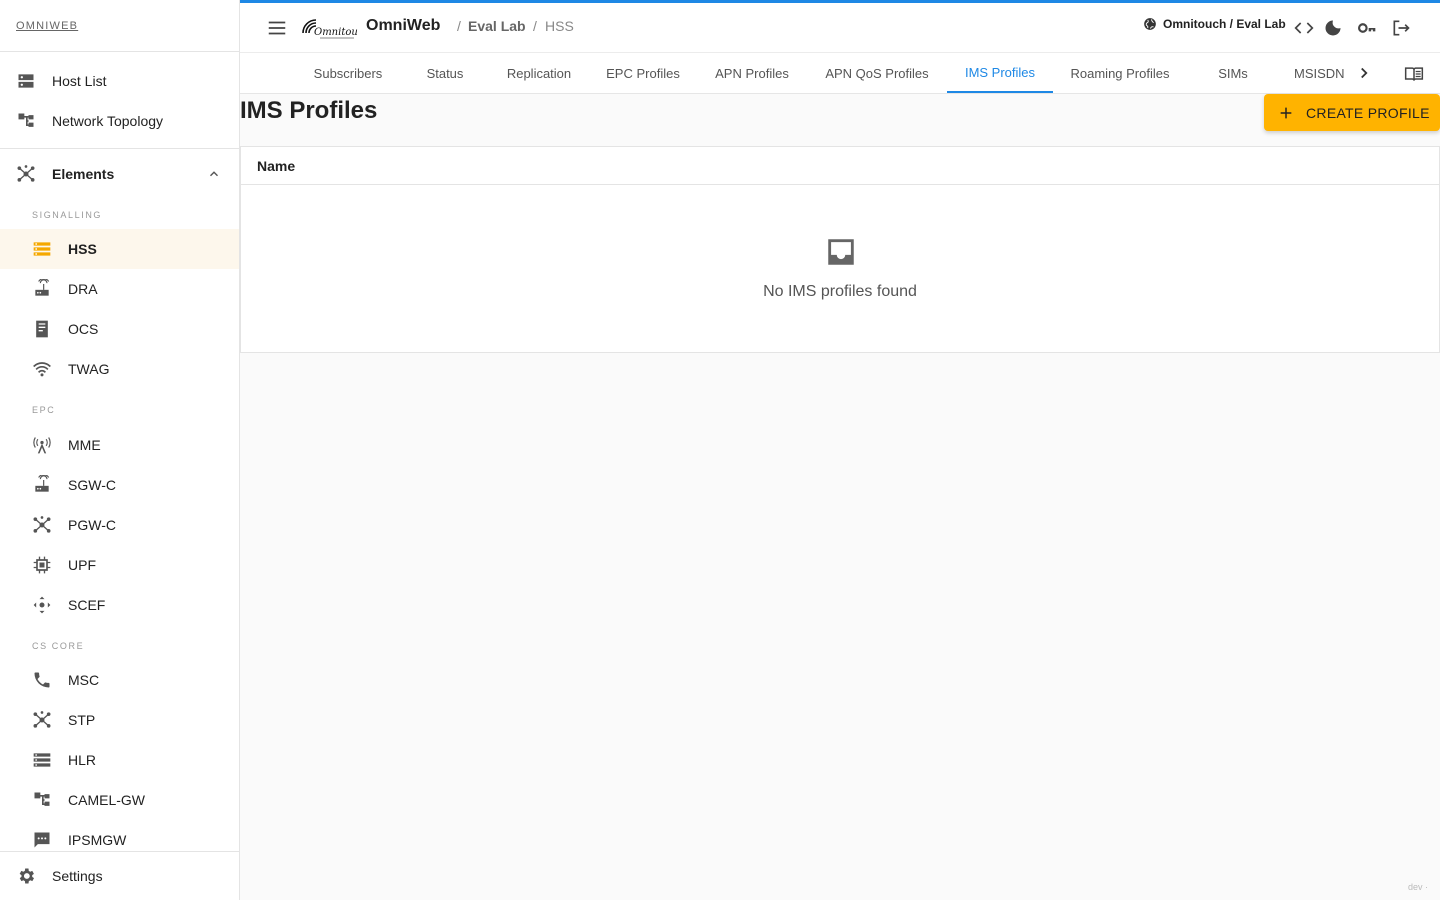 This screenshot has width=1440, height=900. Describe the element at coordinates (83, 174) in the screenshot. I see `sidebar-group-label: Elements` at that location.